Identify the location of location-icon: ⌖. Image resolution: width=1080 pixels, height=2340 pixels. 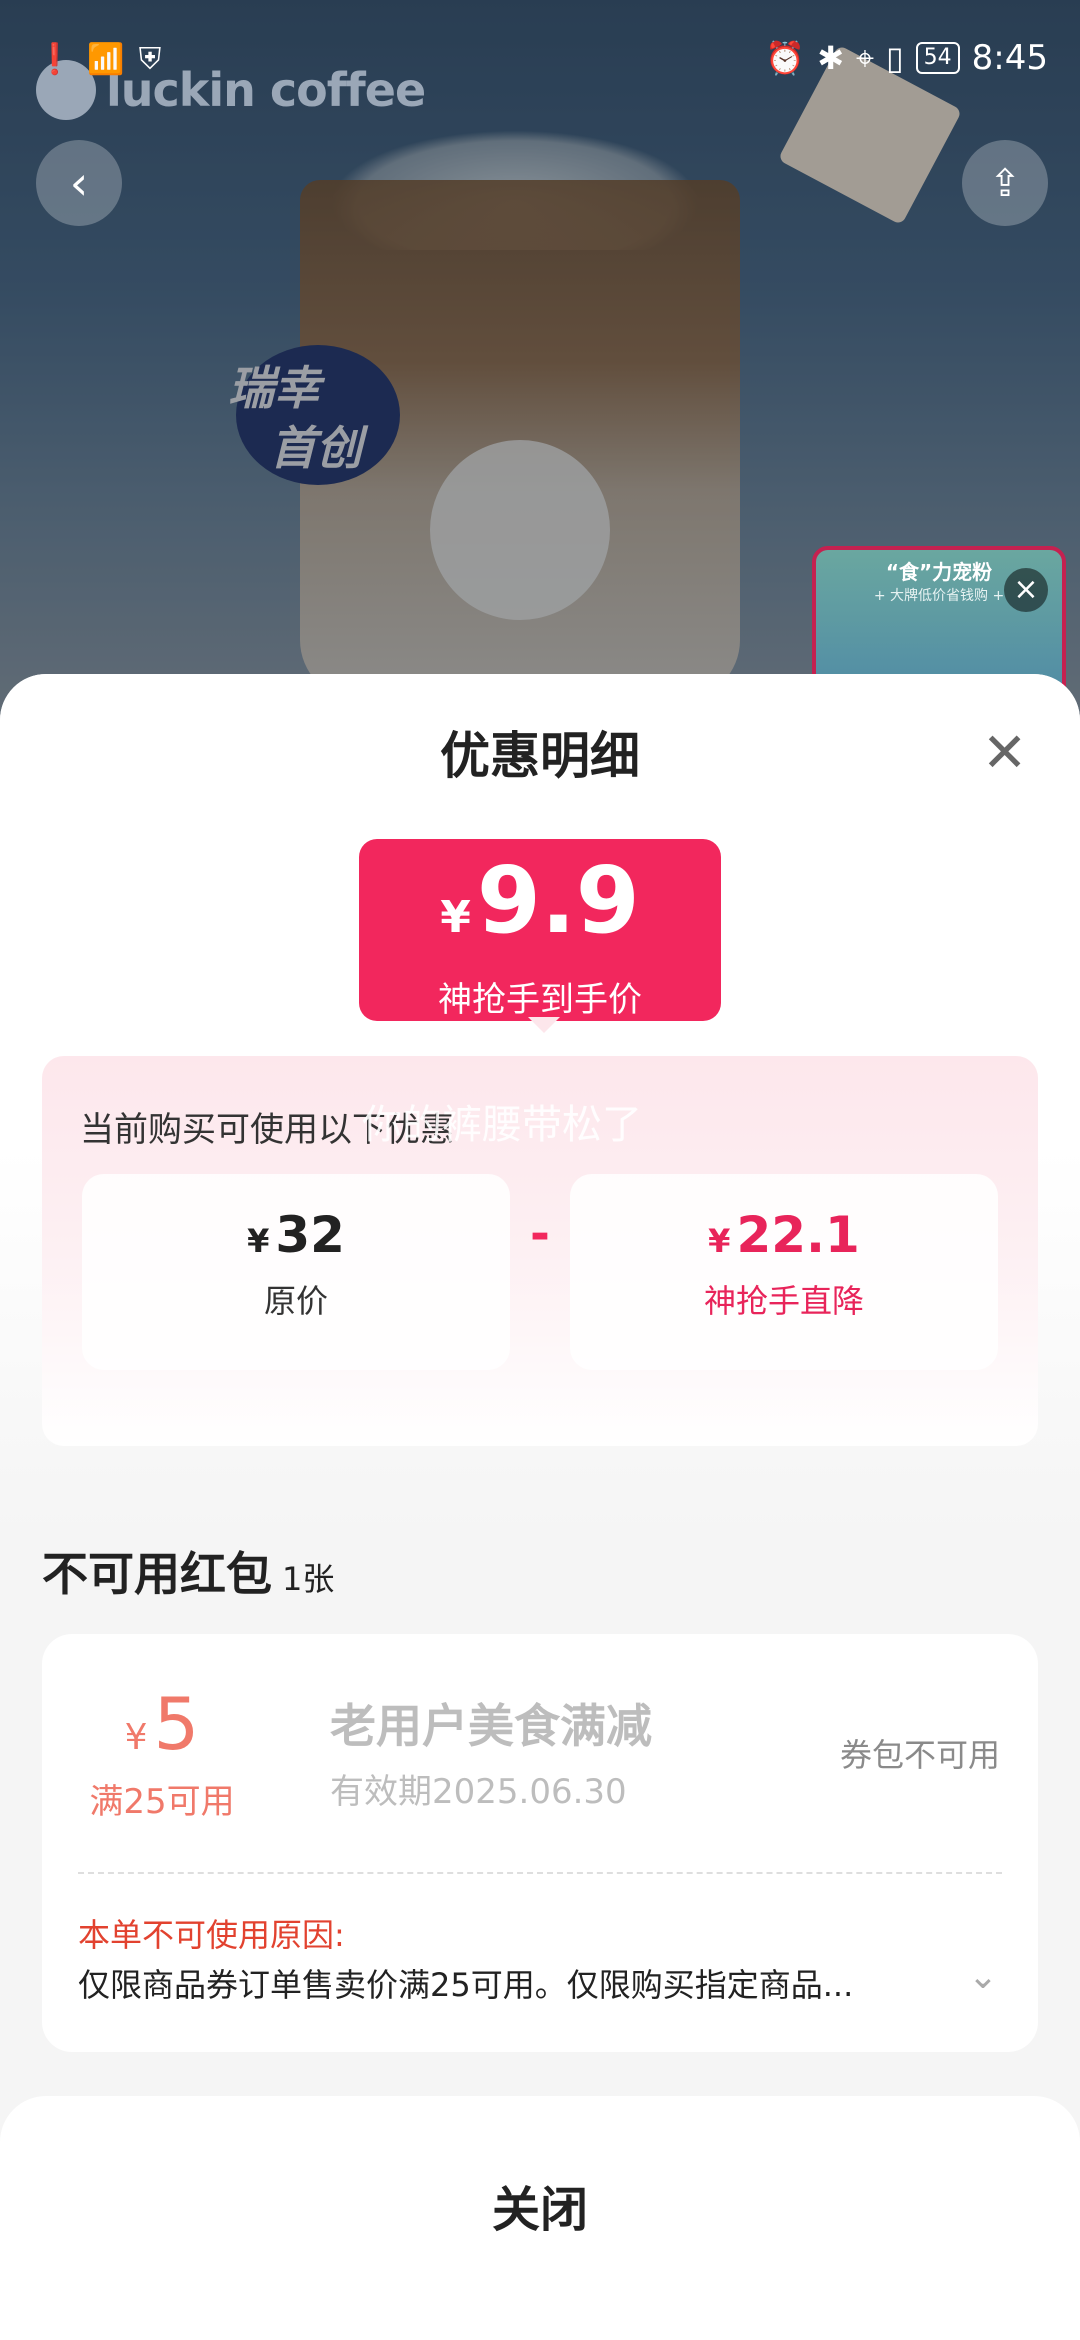
(865, 57).